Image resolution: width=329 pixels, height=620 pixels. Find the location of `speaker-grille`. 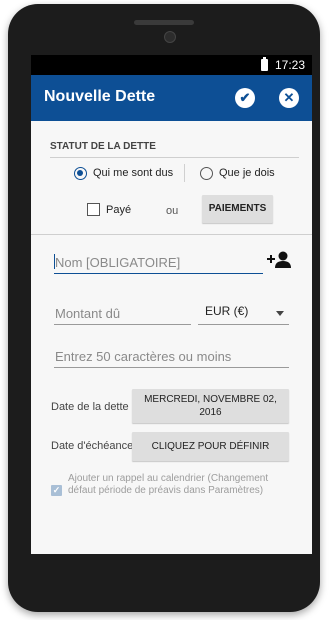

speaker-grille is located at coordinates (164, 22).